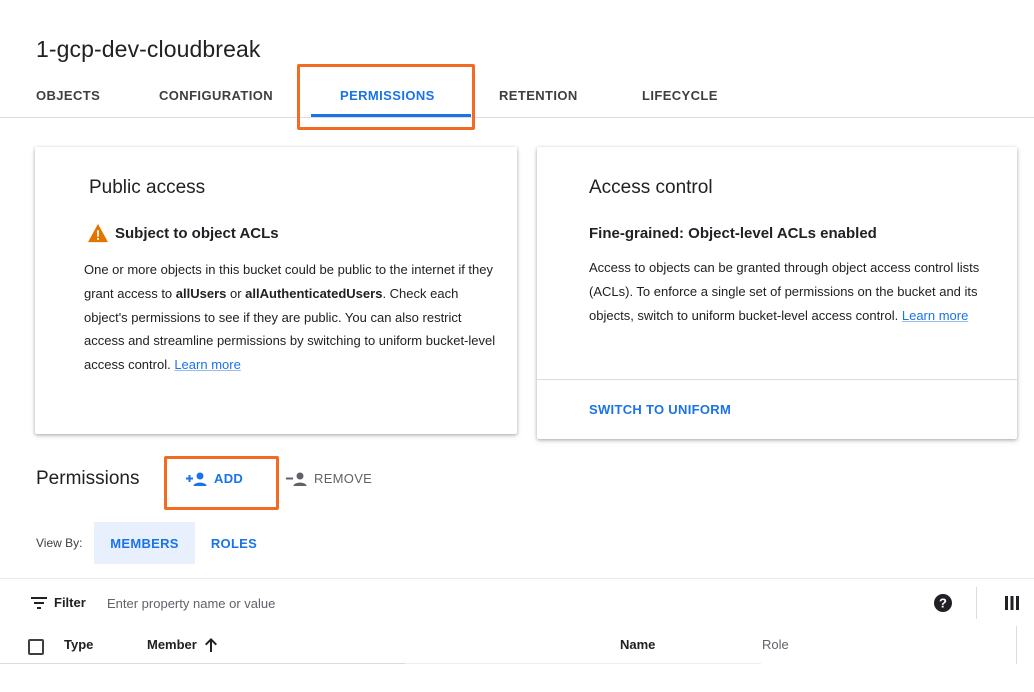  I want to click on all-users-term: allUsers, so click(201, 293).